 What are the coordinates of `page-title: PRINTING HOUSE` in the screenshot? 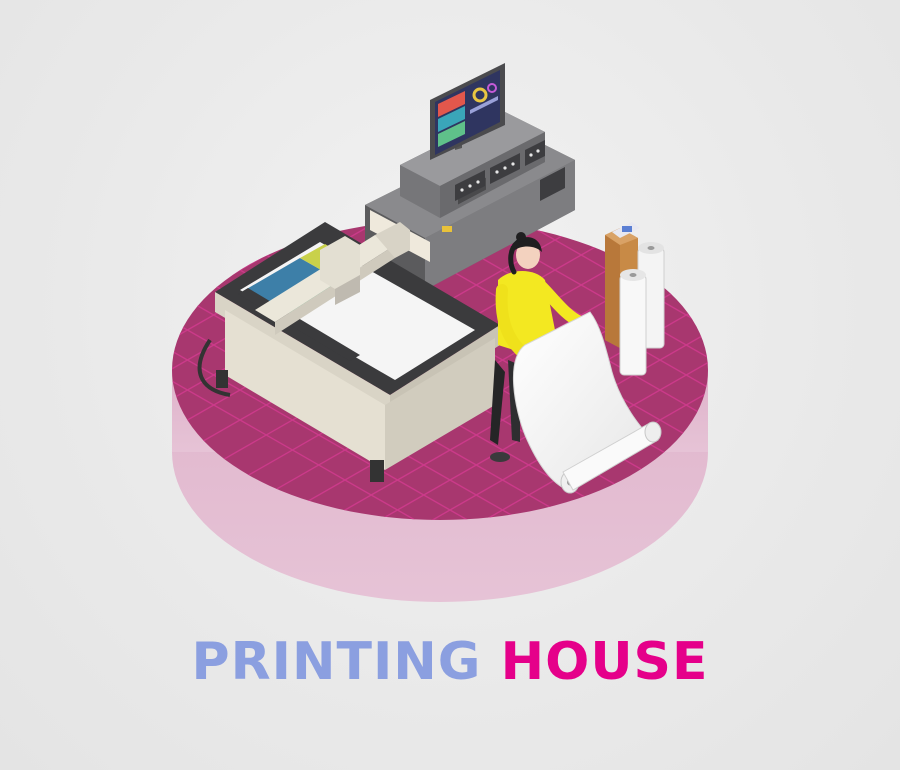 It's located at (450, 662).